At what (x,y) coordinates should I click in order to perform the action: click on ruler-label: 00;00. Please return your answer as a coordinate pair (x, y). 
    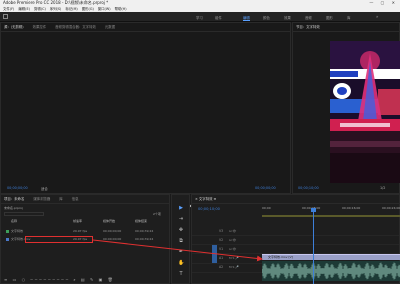
    Looking at the image, I should click on (266, 208).